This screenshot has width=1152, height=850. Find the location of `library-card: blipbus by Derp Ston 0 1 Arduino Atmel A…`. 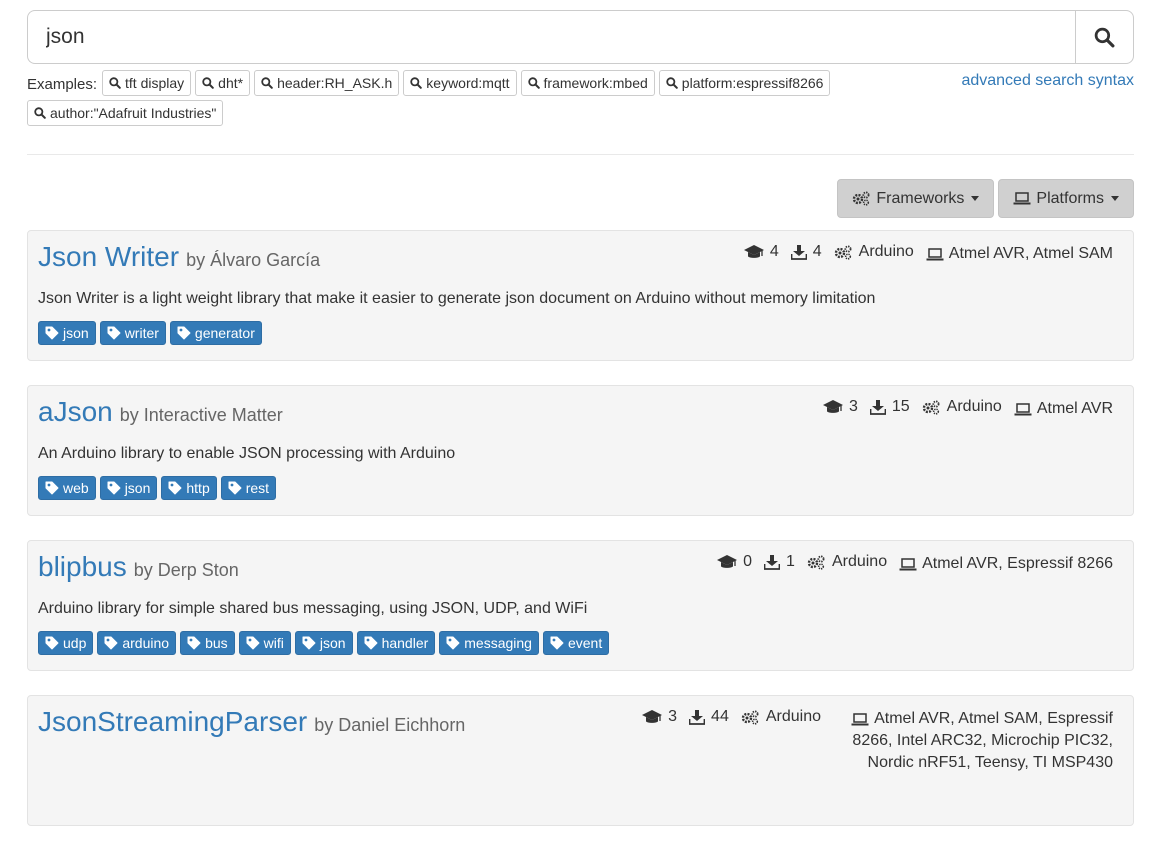

library-card: blipbus by Derp Ston 0 1 Arduino Atmel A… is located at coordinates (580, 605).